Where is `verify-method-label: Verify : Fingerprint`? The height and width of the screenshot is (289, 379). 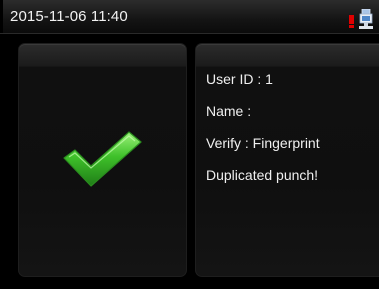
verify-method-label: Verify : Fingerprint is located at coordinates (263, 143).